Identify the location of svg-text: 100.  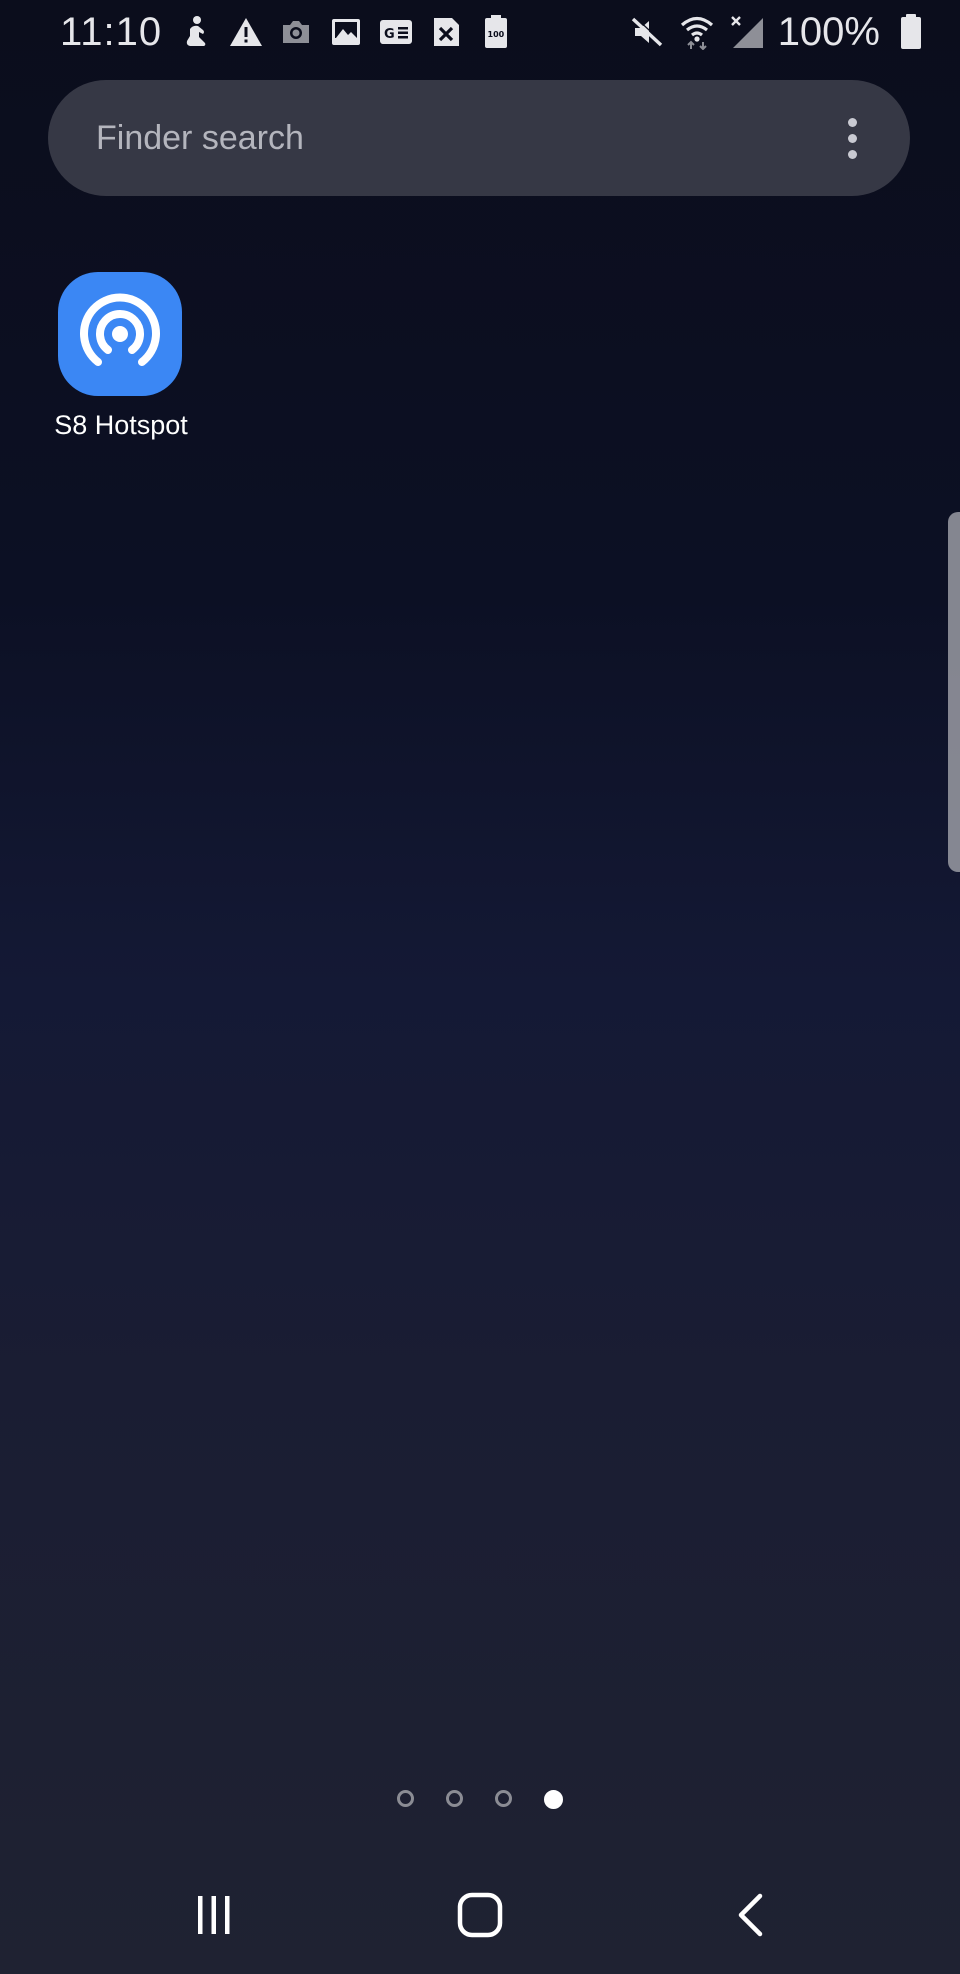
(496, 34).